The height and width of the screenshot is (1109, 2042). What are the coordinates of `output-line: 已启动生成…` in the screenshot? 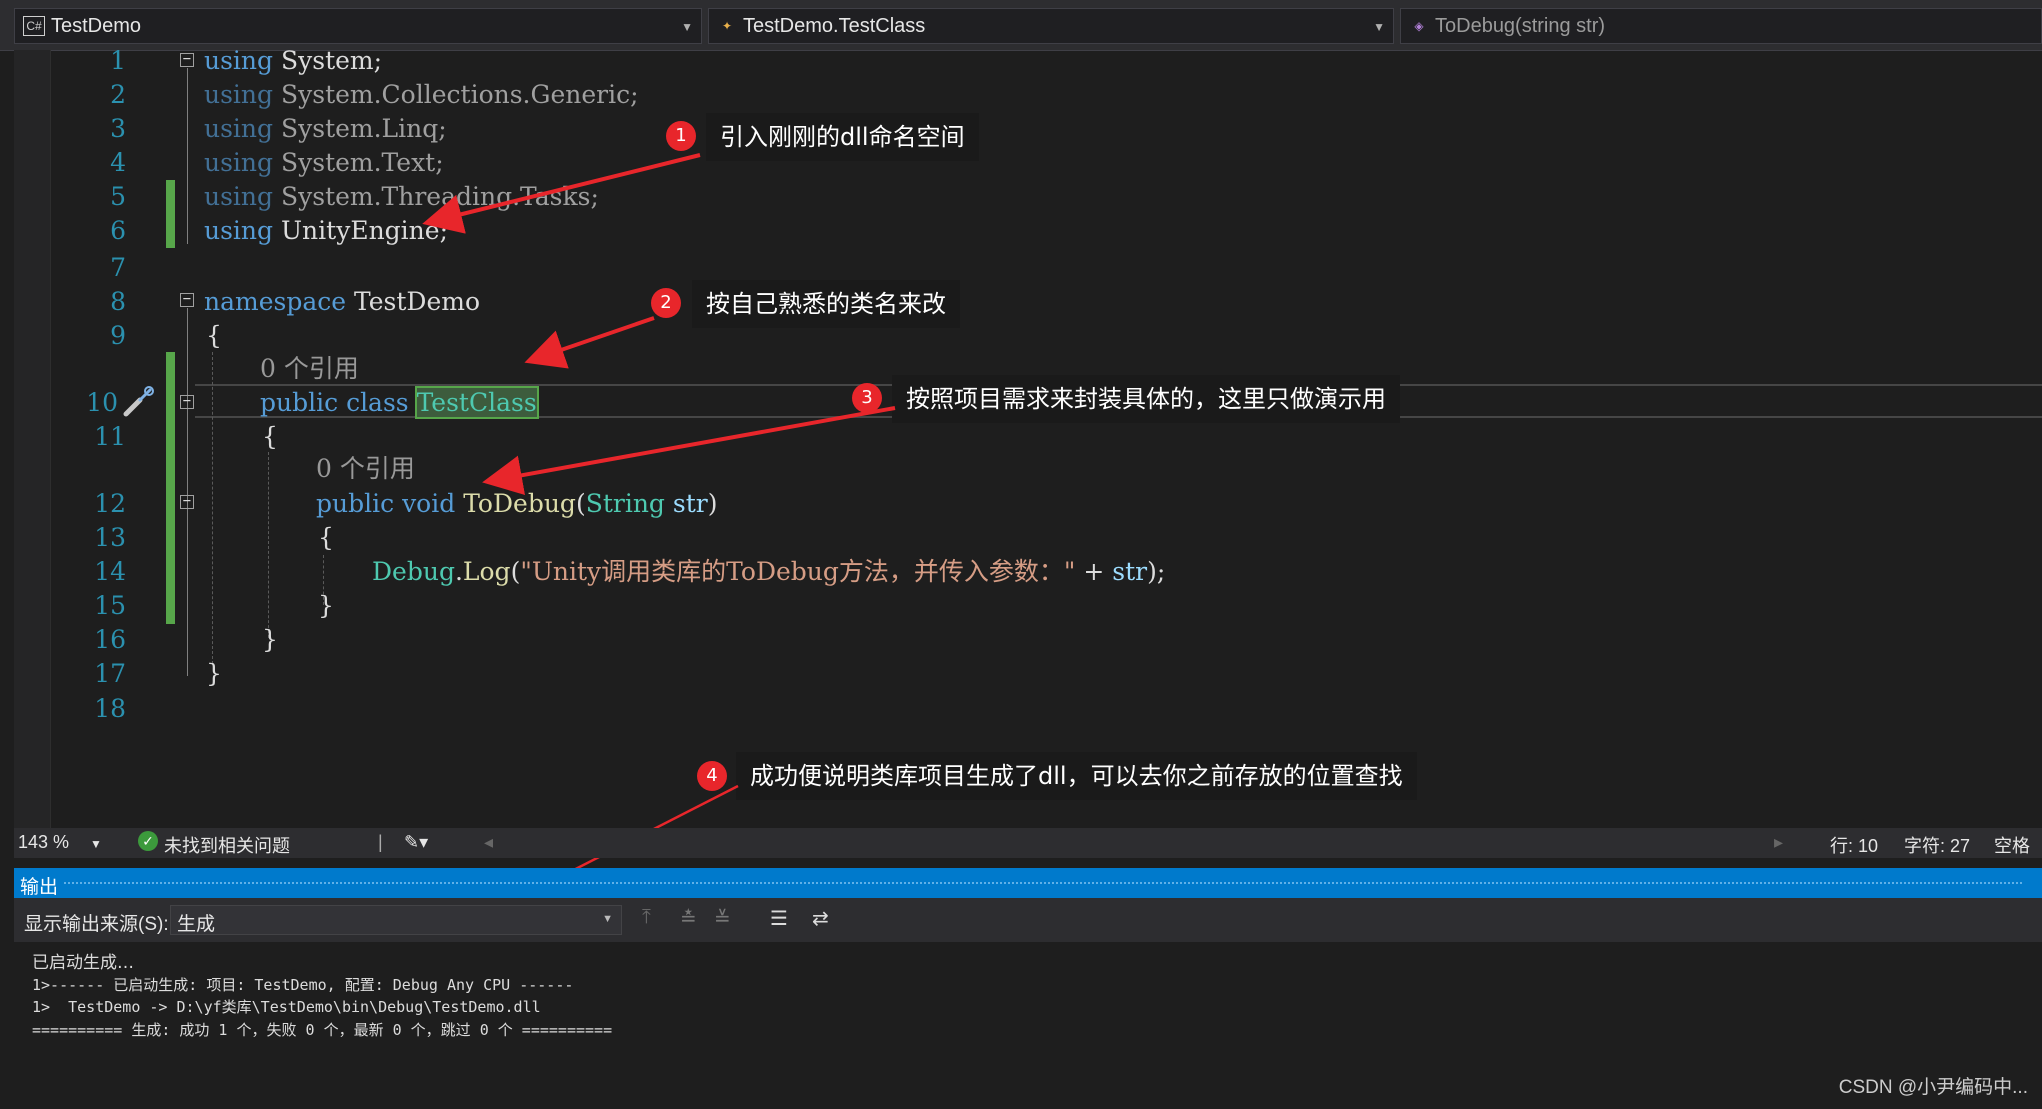 It's located at (83, 963).